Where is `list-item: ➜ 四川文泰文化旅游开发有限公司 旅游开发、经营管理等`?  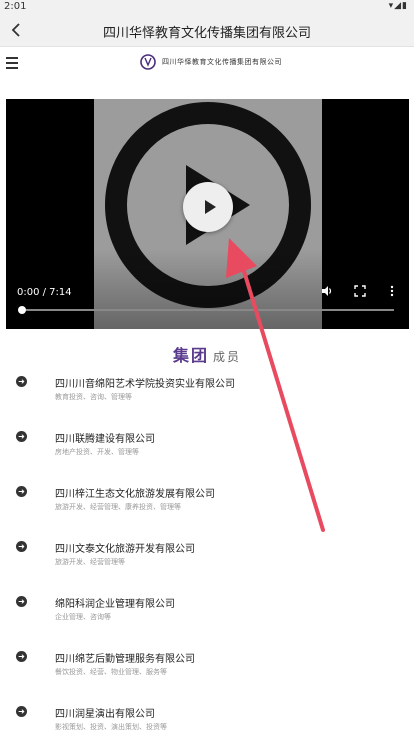 list-item: ➜ 四川文泰文化旅游开发有限公司 旅游开发、经营管理等 is located at coordinates (207, 562).